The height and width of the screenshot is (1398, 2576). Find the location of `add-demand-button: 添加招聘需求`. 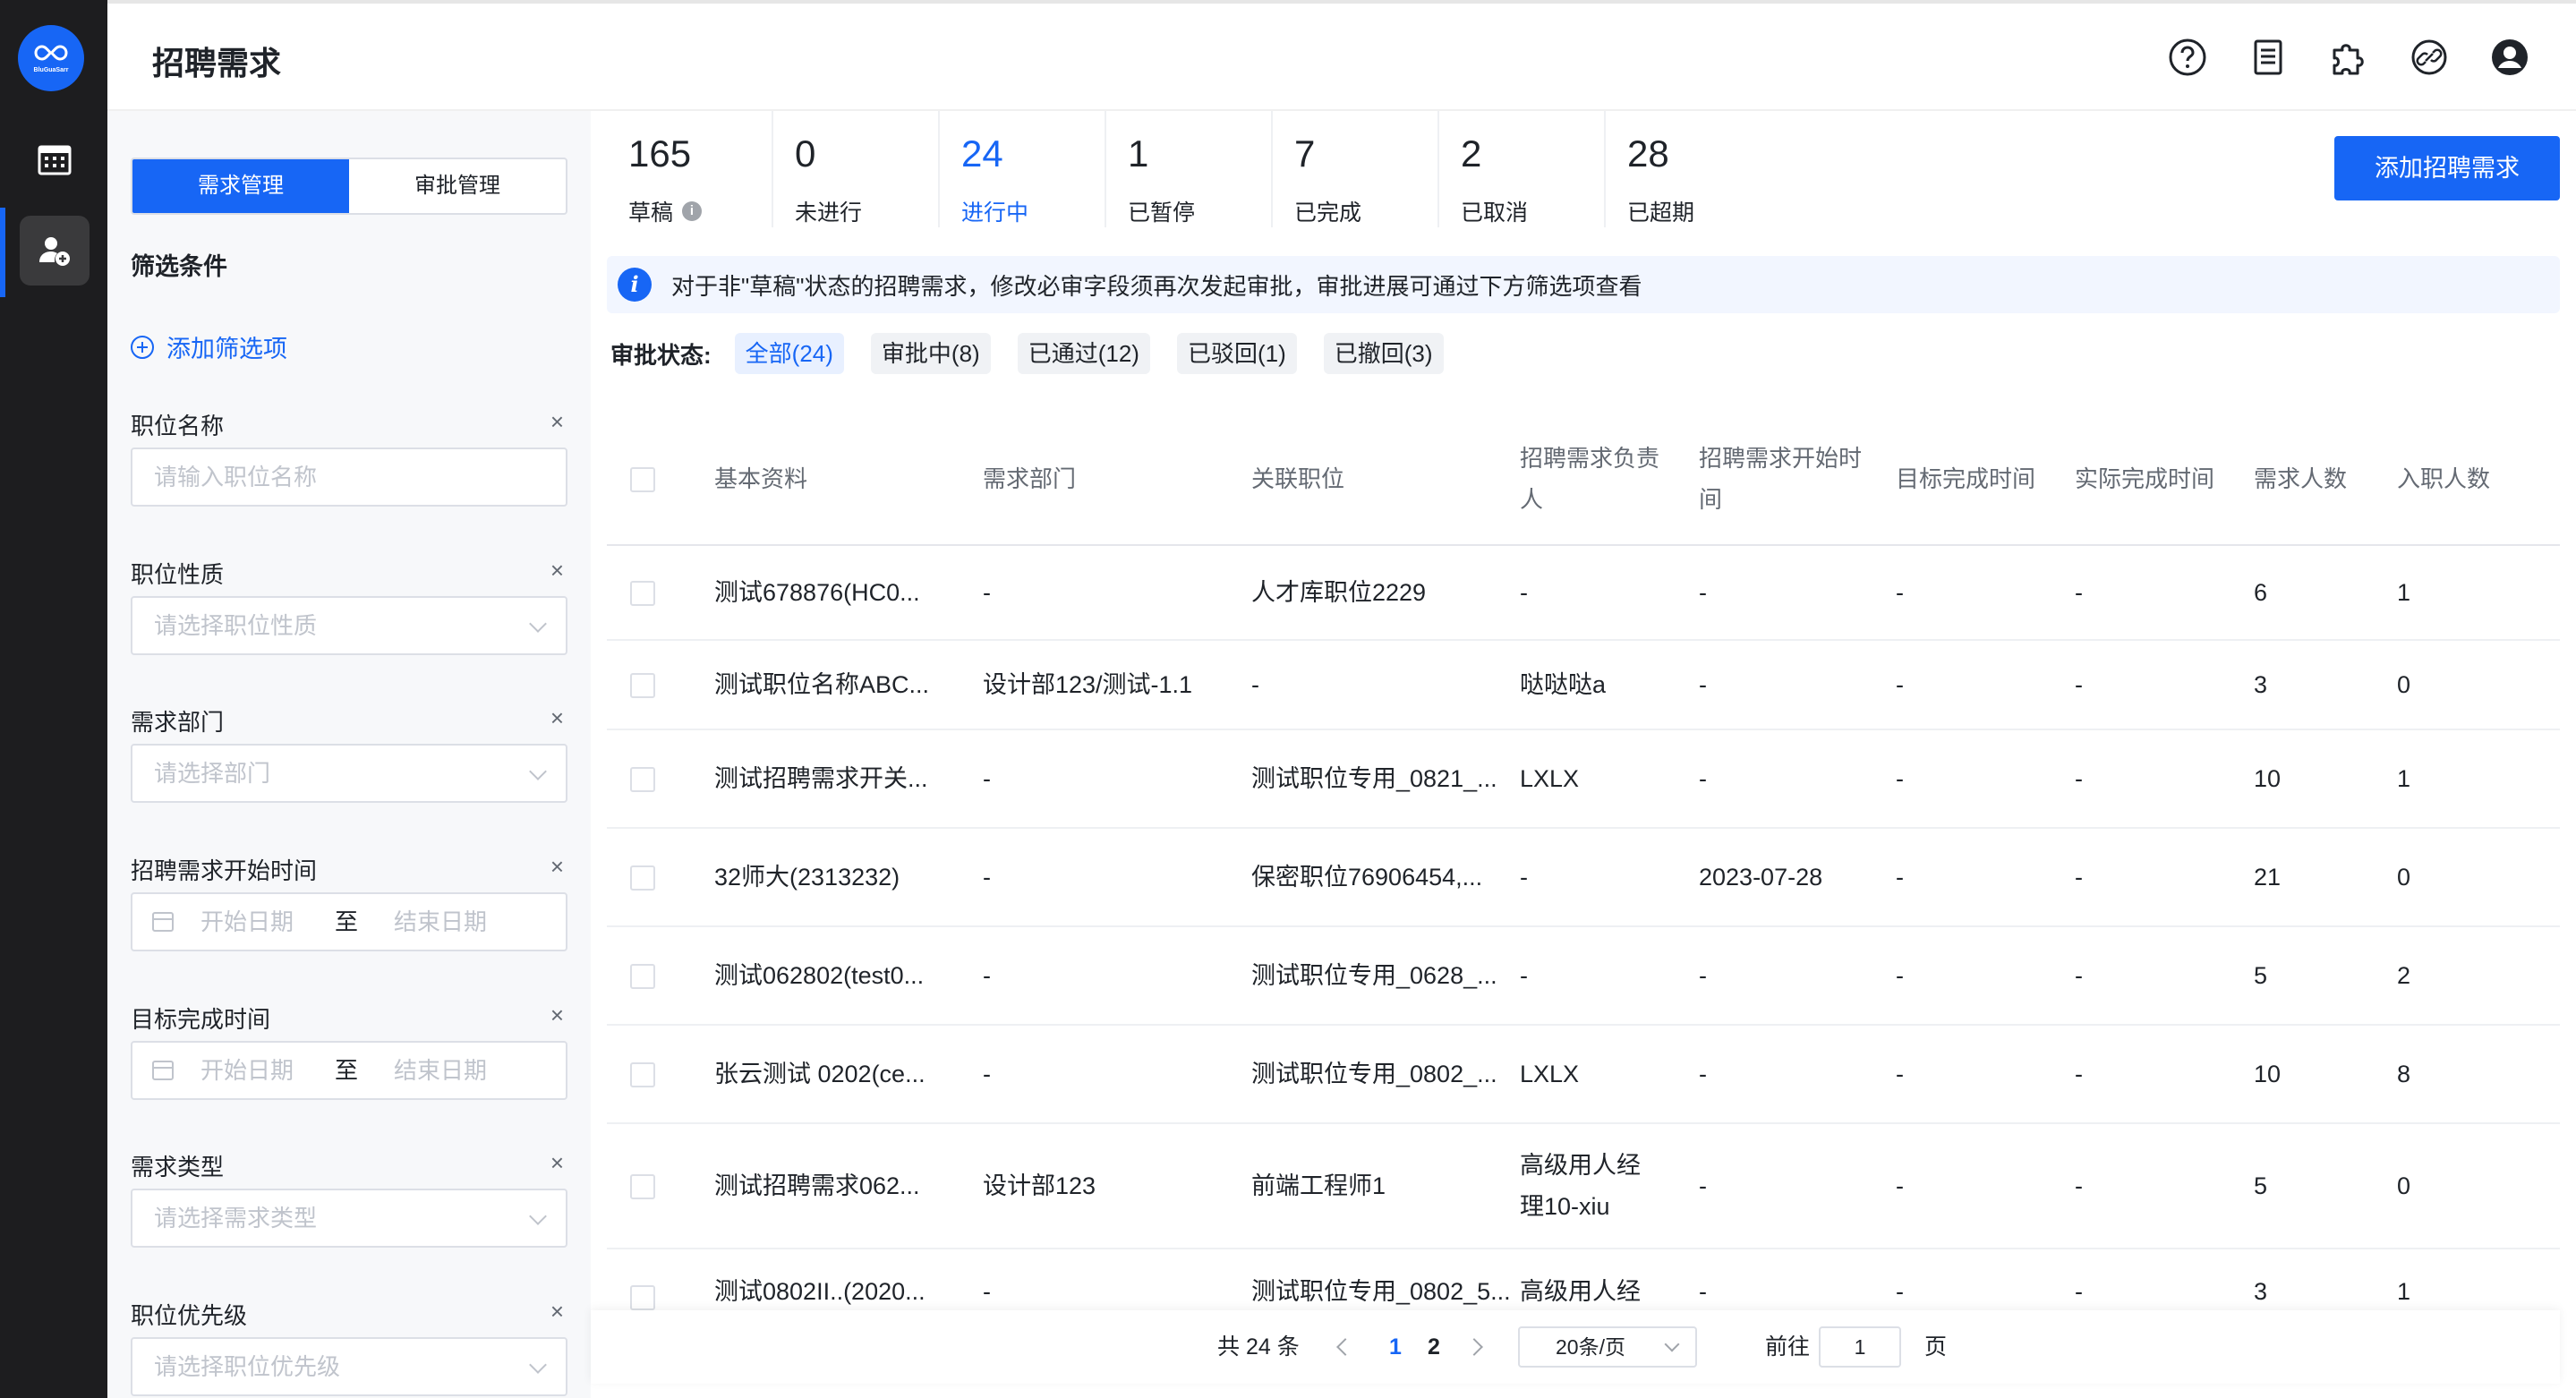

add-demand-button: 添加招聘需求 is located at coordinates (2447, 168).